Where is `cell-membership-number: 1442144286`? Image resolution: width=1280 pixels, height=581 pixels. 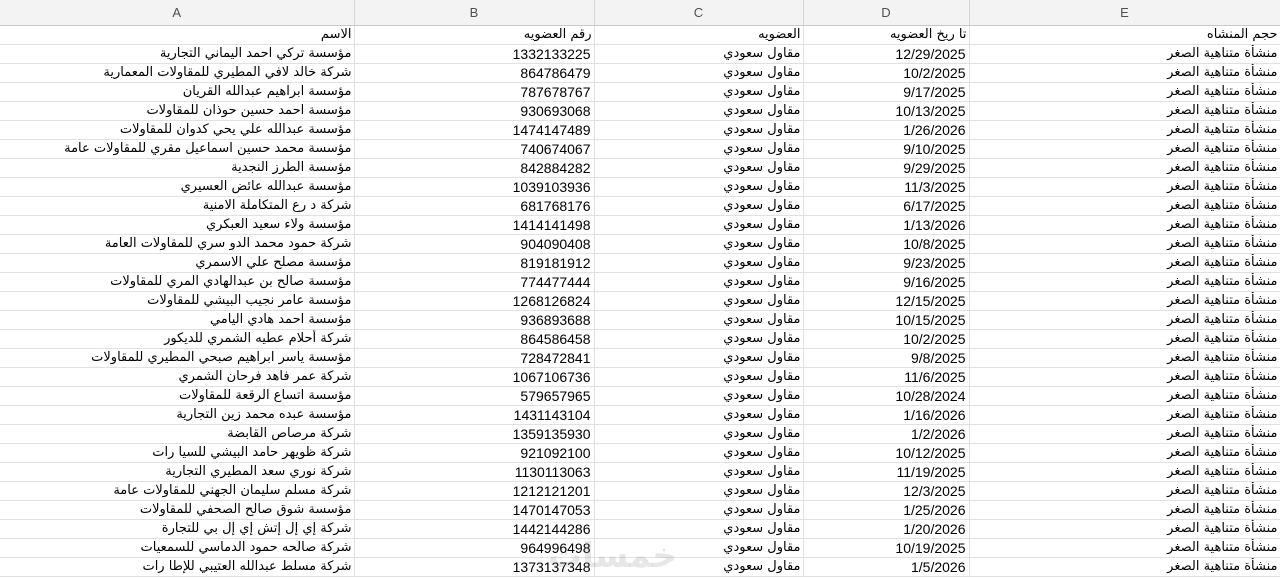
cell-membership-number: 1442144286 is located at coordinates (474, 529).